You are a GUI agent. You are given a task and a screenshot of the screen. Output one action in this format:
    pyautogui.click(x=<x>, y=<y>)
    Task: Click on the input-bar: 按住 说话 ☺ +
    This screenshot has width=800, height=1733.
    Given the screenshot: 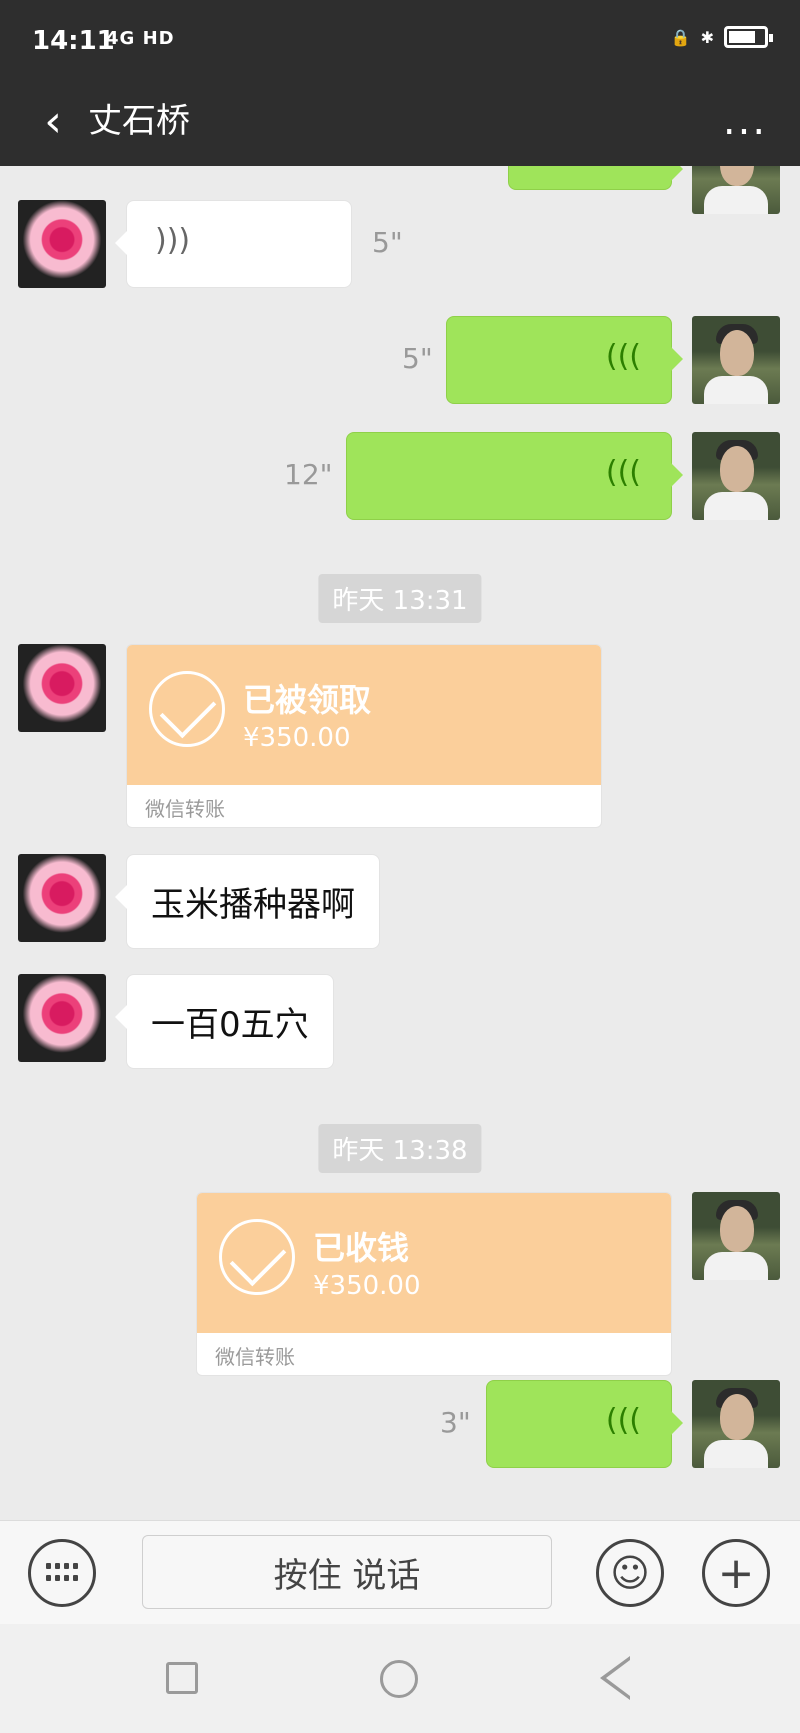 What is the action you would take?
    pyautogui.click(x=400, y=1572)
    